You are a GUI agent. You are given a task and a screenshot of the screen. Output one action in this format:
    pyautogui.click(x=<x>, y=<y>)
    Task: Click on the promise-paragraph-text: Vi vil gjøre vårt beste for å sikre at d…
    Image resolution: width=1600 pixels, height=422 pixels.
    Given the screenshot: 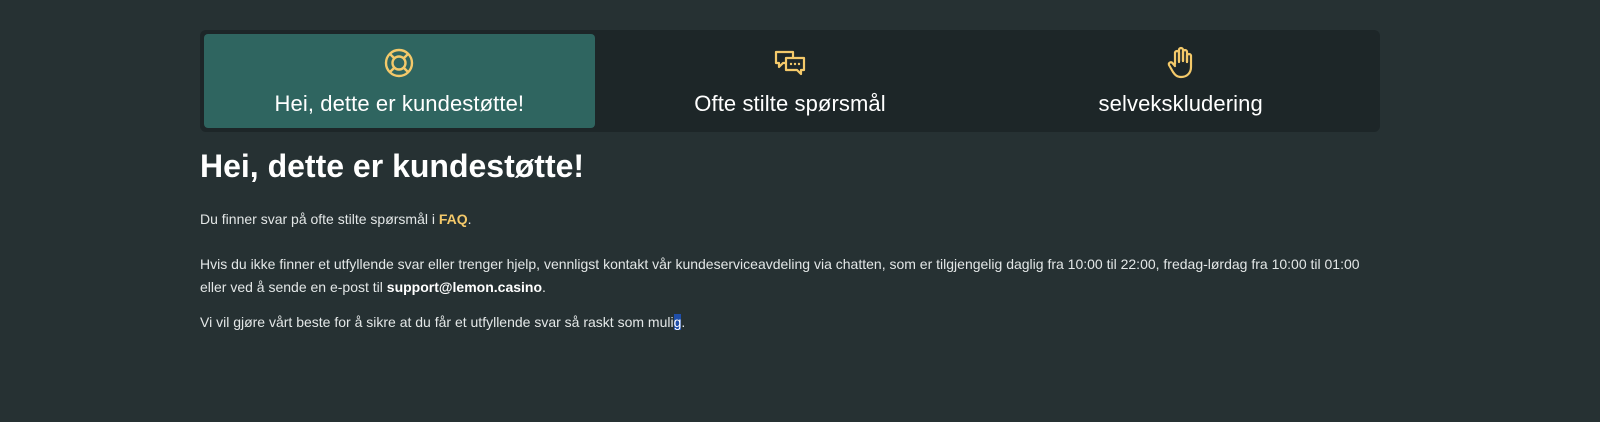 What is the action you would take?
    pyautogui.click(x=437, y=322)
    